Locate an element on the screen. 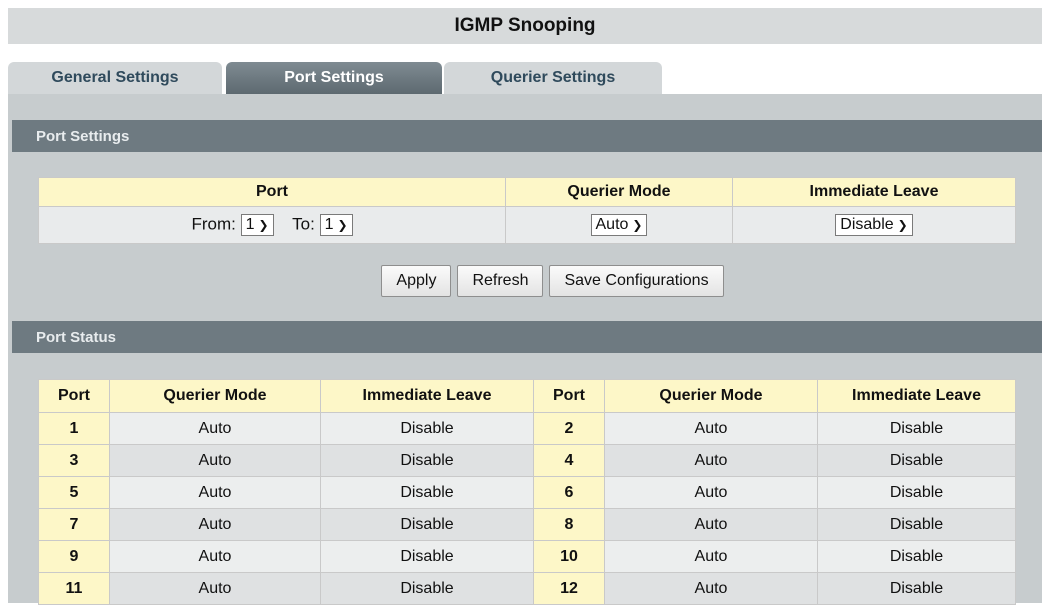 The width and height of the screenshot is (1046, 607). port-cell: 3 is located at coordinates (74, 460).